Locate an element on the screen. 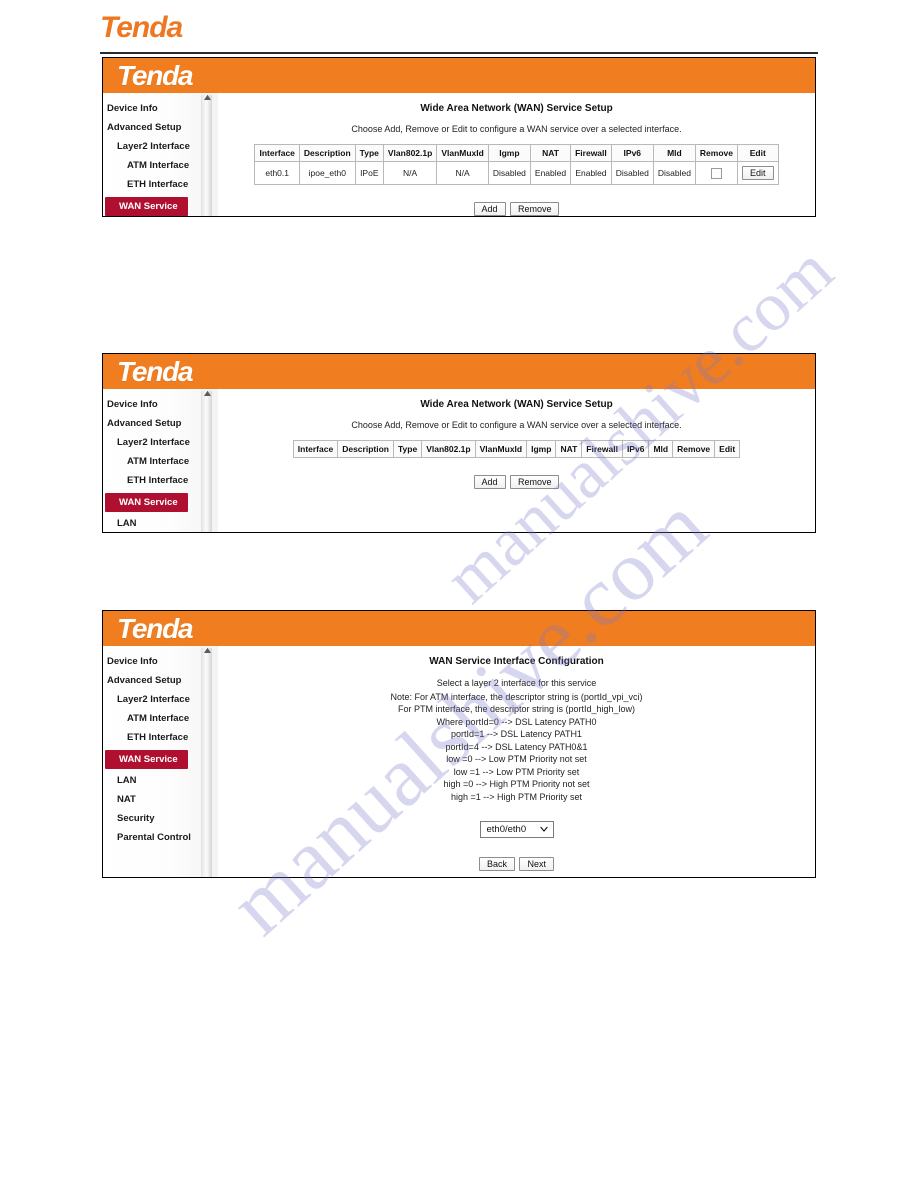 The width and height of the screenshot is (918, 1188). layer2-interface-select-value: eth0/eth0 is located at coordinates (506, 829).